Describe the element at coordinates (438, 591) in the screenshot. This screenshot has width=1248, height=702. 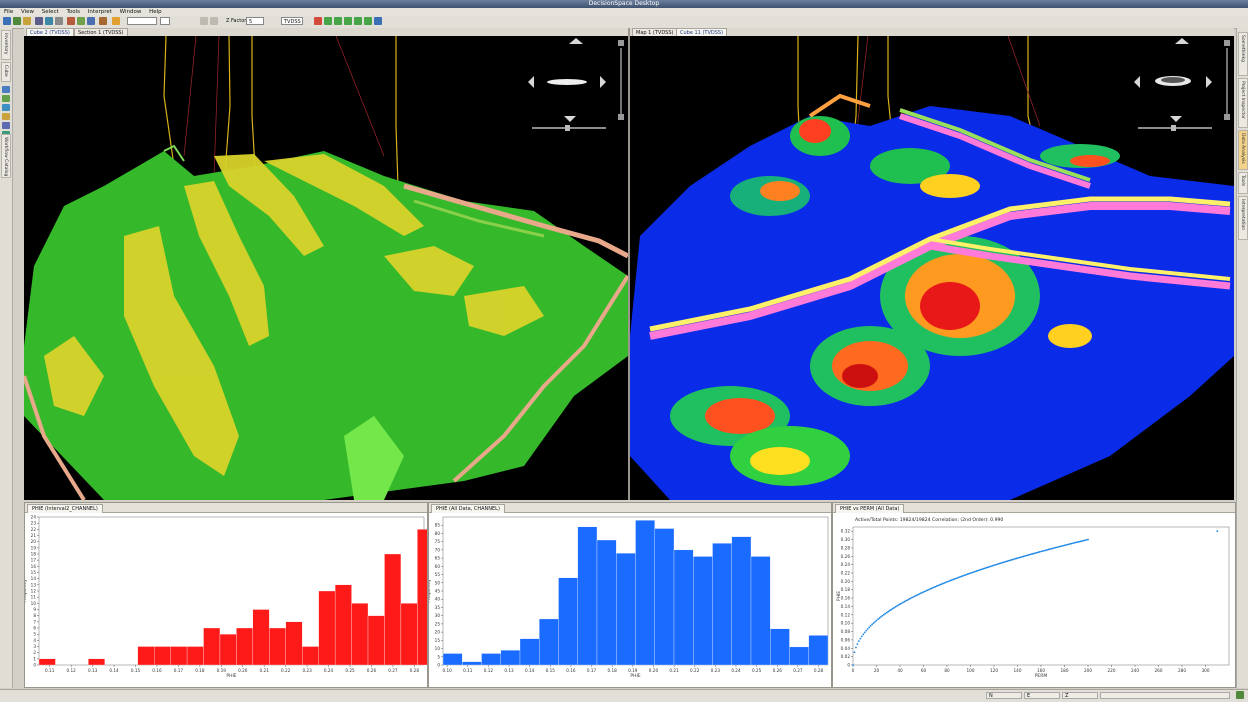
I see `y-tick-label: 45` at that location.